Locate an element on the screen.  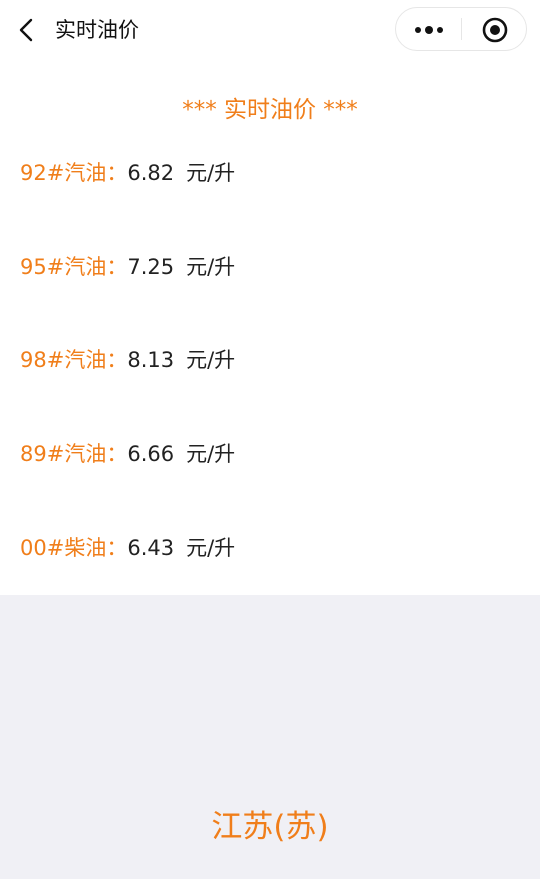
price-row-diesel: 00#柴油：6.43 元/升 is located at coordinates (127, 548).